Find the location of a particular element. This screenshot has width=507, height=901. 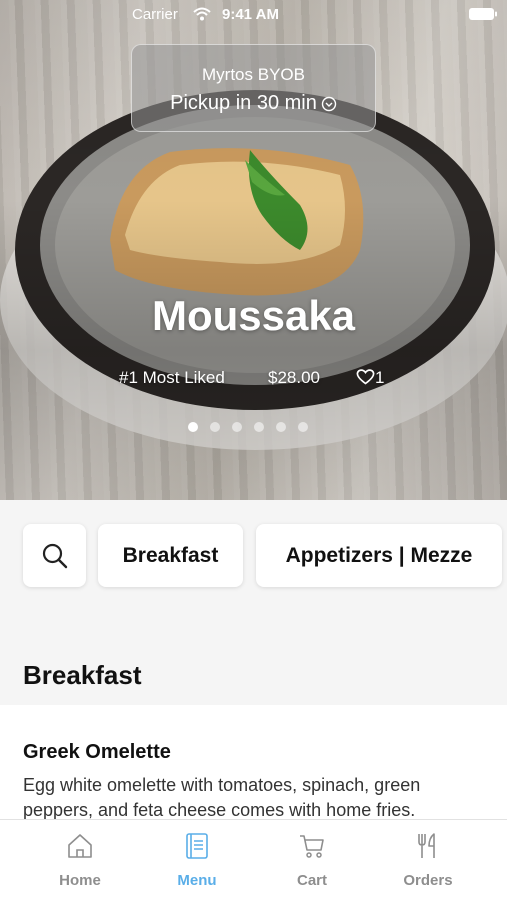

pickup-time: Pickup in 30 min is located at coordinates (253, 103).